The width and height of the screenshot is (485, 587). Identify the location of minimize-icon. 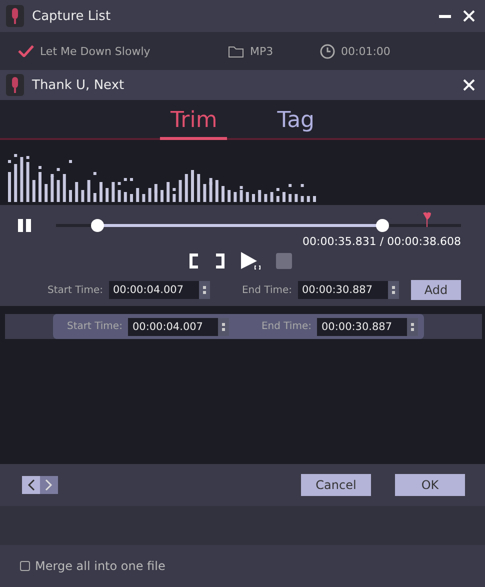
(445, 16).